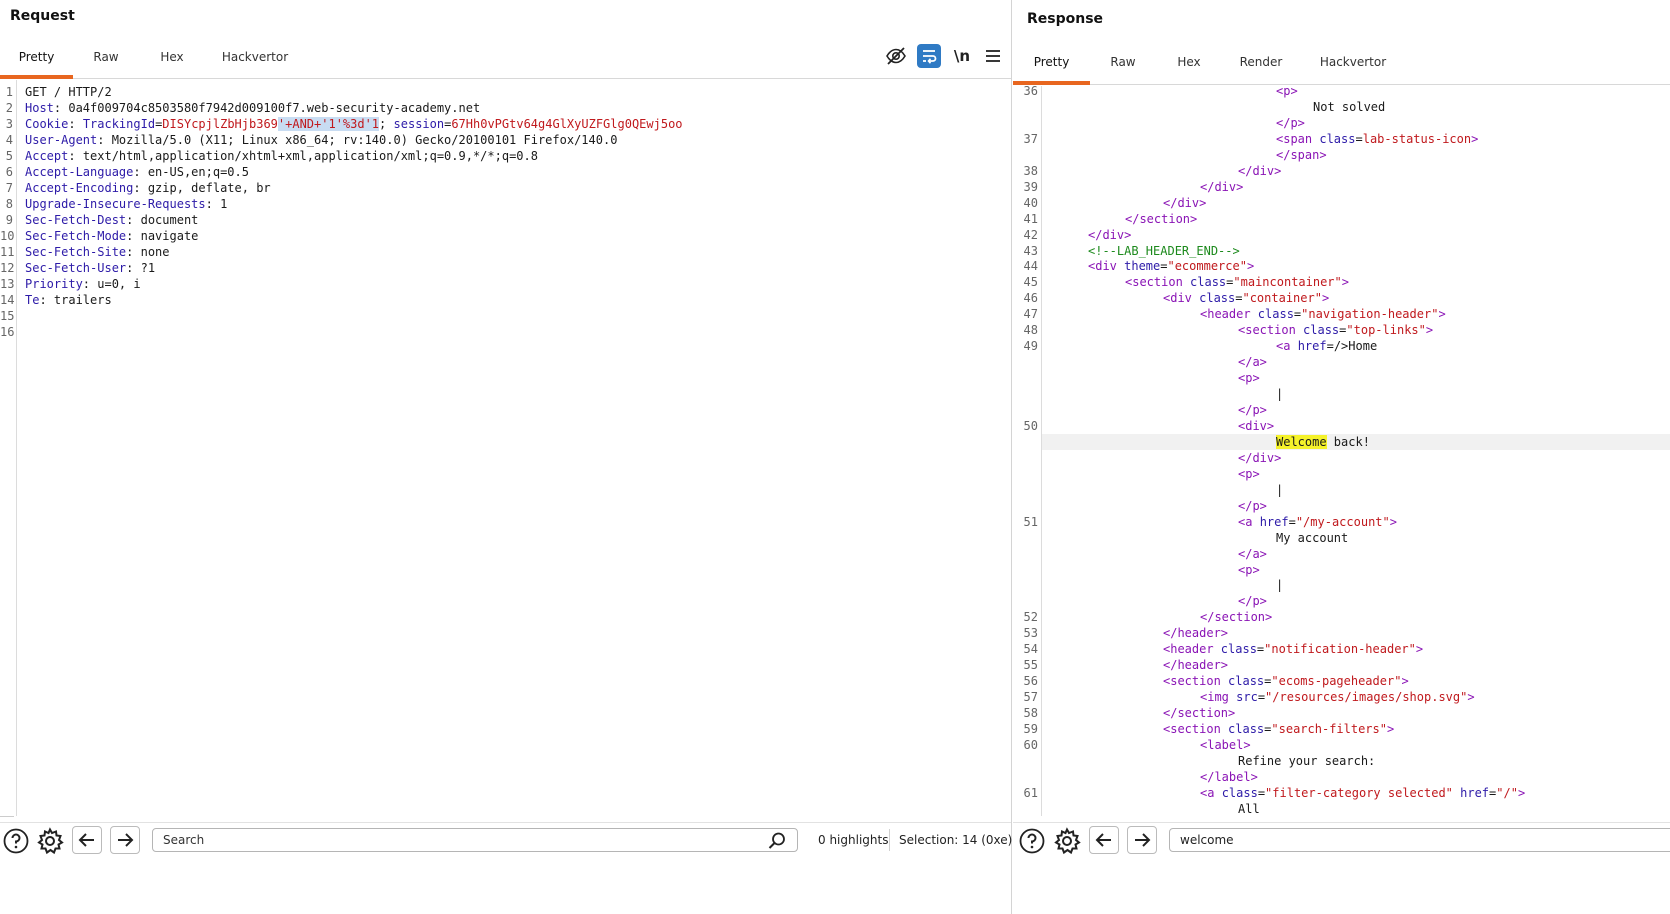 The width and height of the screenshot is (1670, 914). I want to click on html-tag: >, so click(1250, 266).